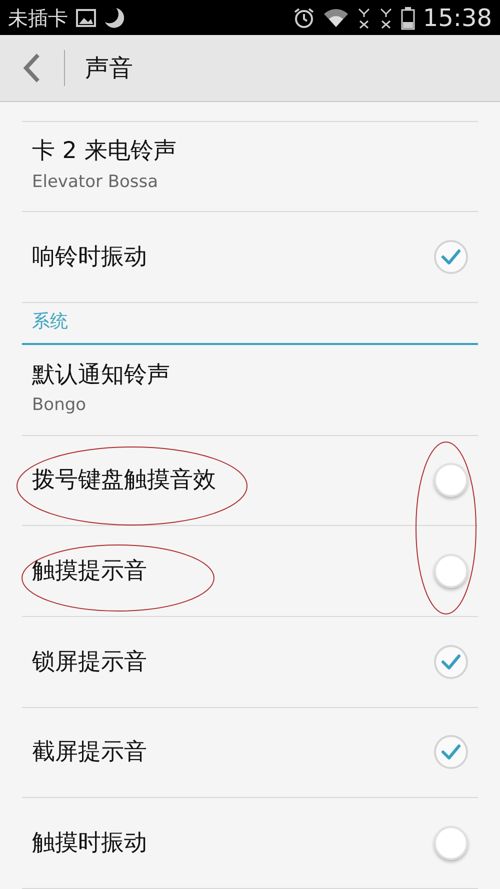  I want to click on clock-text: 15:38, so click(457, 18).